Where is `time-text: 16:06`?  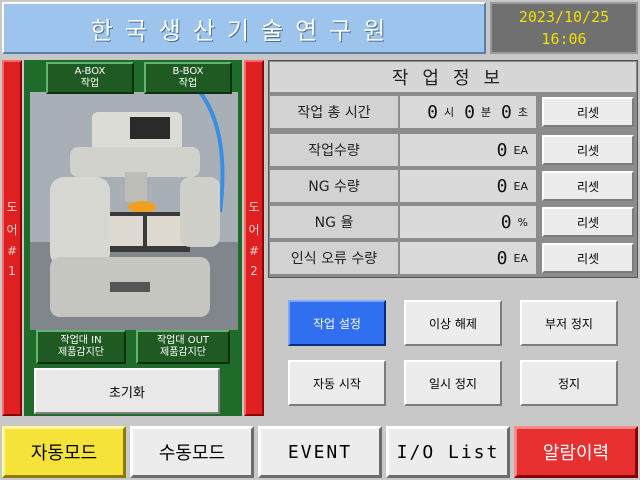
time-text: 16:06 is located at coordinates (564, 39).